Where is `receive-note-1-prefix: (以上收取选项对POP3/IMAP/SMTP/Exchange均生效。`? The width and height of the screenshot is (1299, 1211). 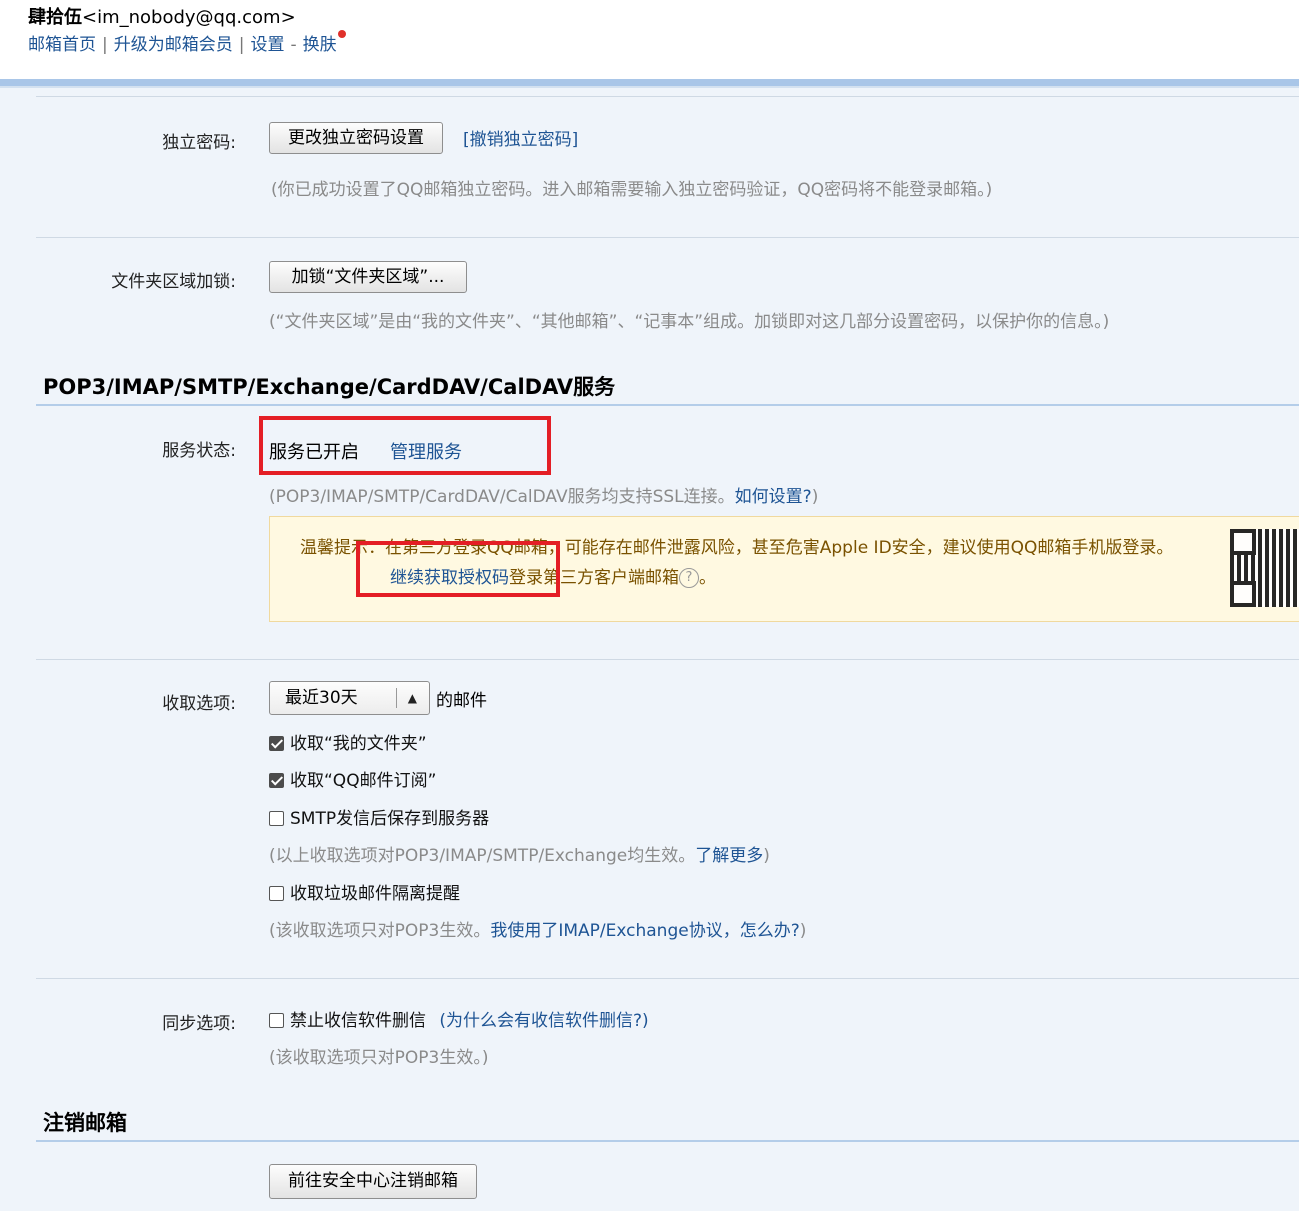
receive-note-1-prefix: (以上收取选项对POP3/IMAP/SMTP/Exchange均生效。 is located at coordinates (482, 856).